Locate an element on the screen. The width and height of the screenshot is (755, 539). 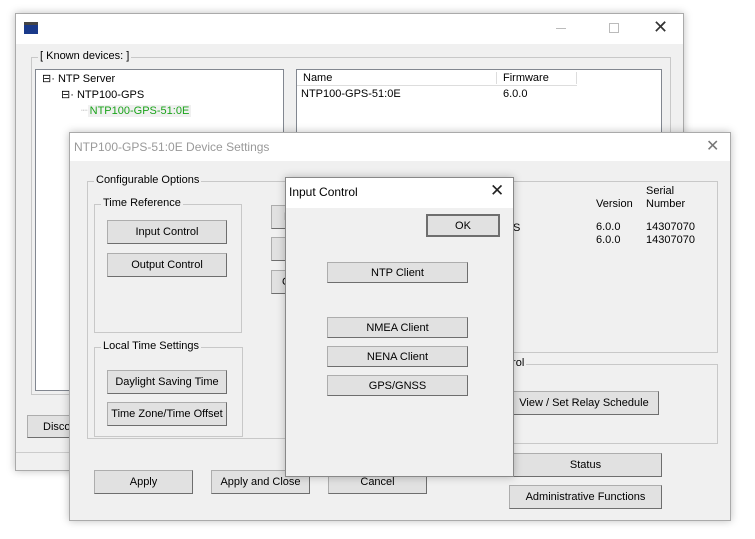
window-title: NTP100-GPS-51:0E Device Settings is located at coordinates (172, 147).